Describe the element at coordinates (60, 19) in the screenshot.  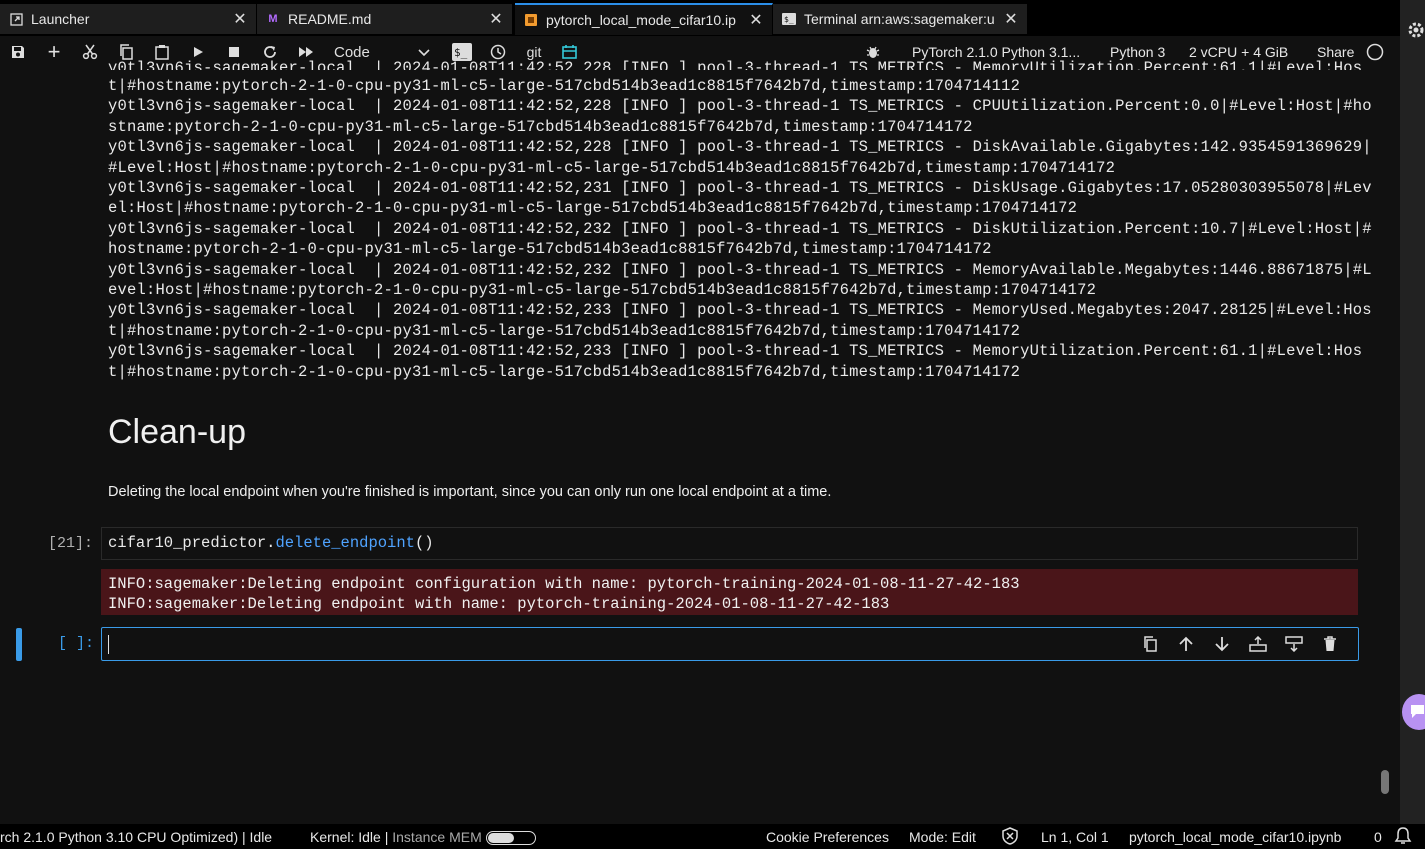
I see `tab-label: Launcher` at that location.